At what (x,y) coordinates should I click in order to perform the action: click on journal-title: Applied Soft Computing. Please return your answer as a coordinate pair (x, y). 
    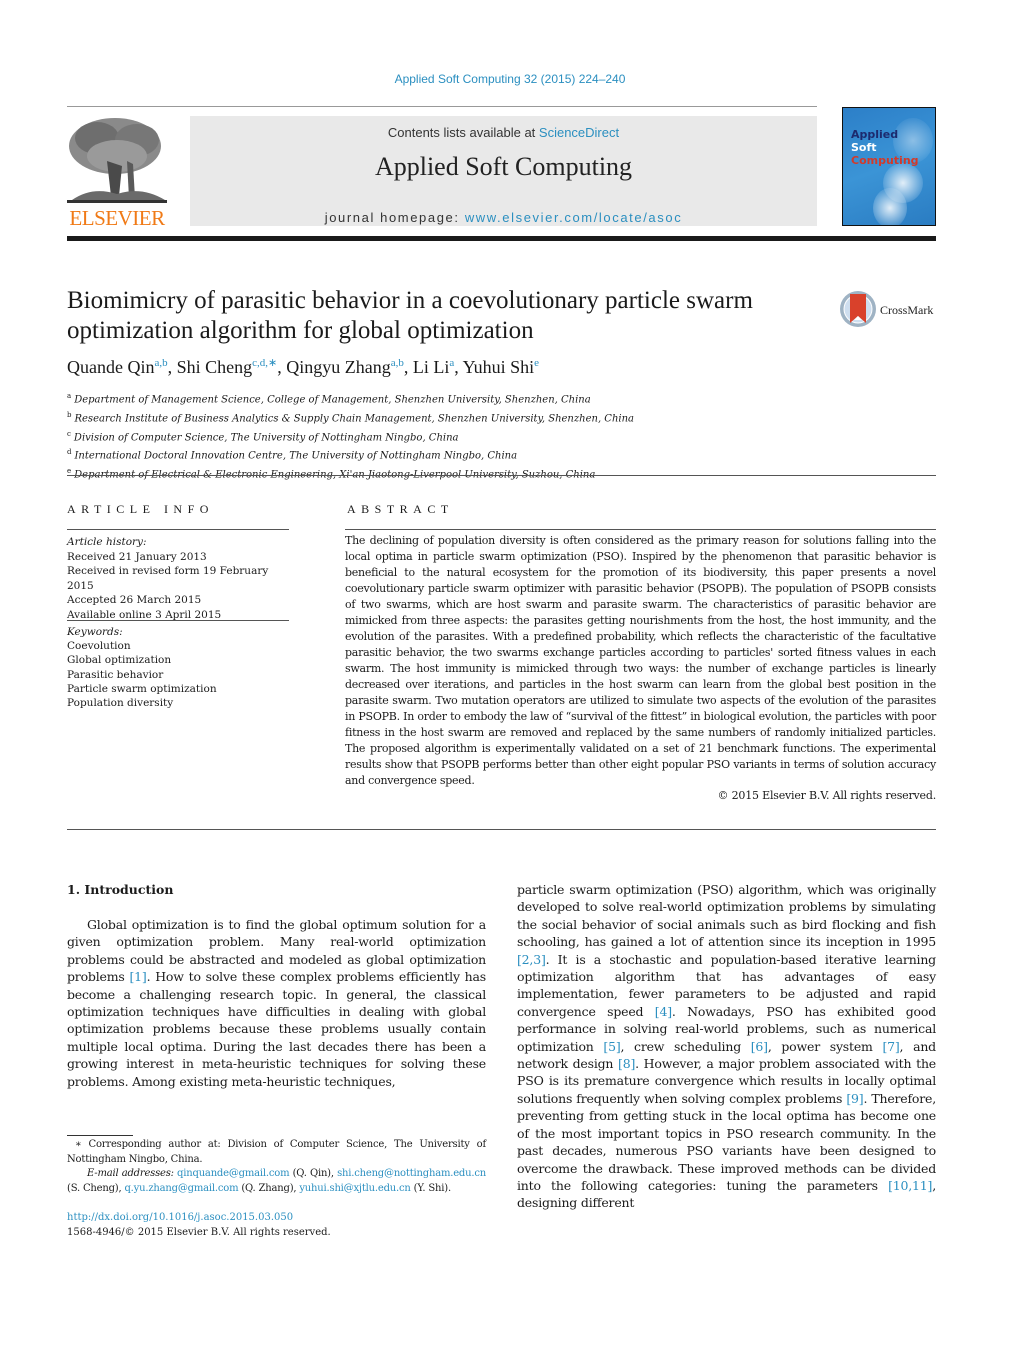
    Looking at the image, I should click on (503, 166).